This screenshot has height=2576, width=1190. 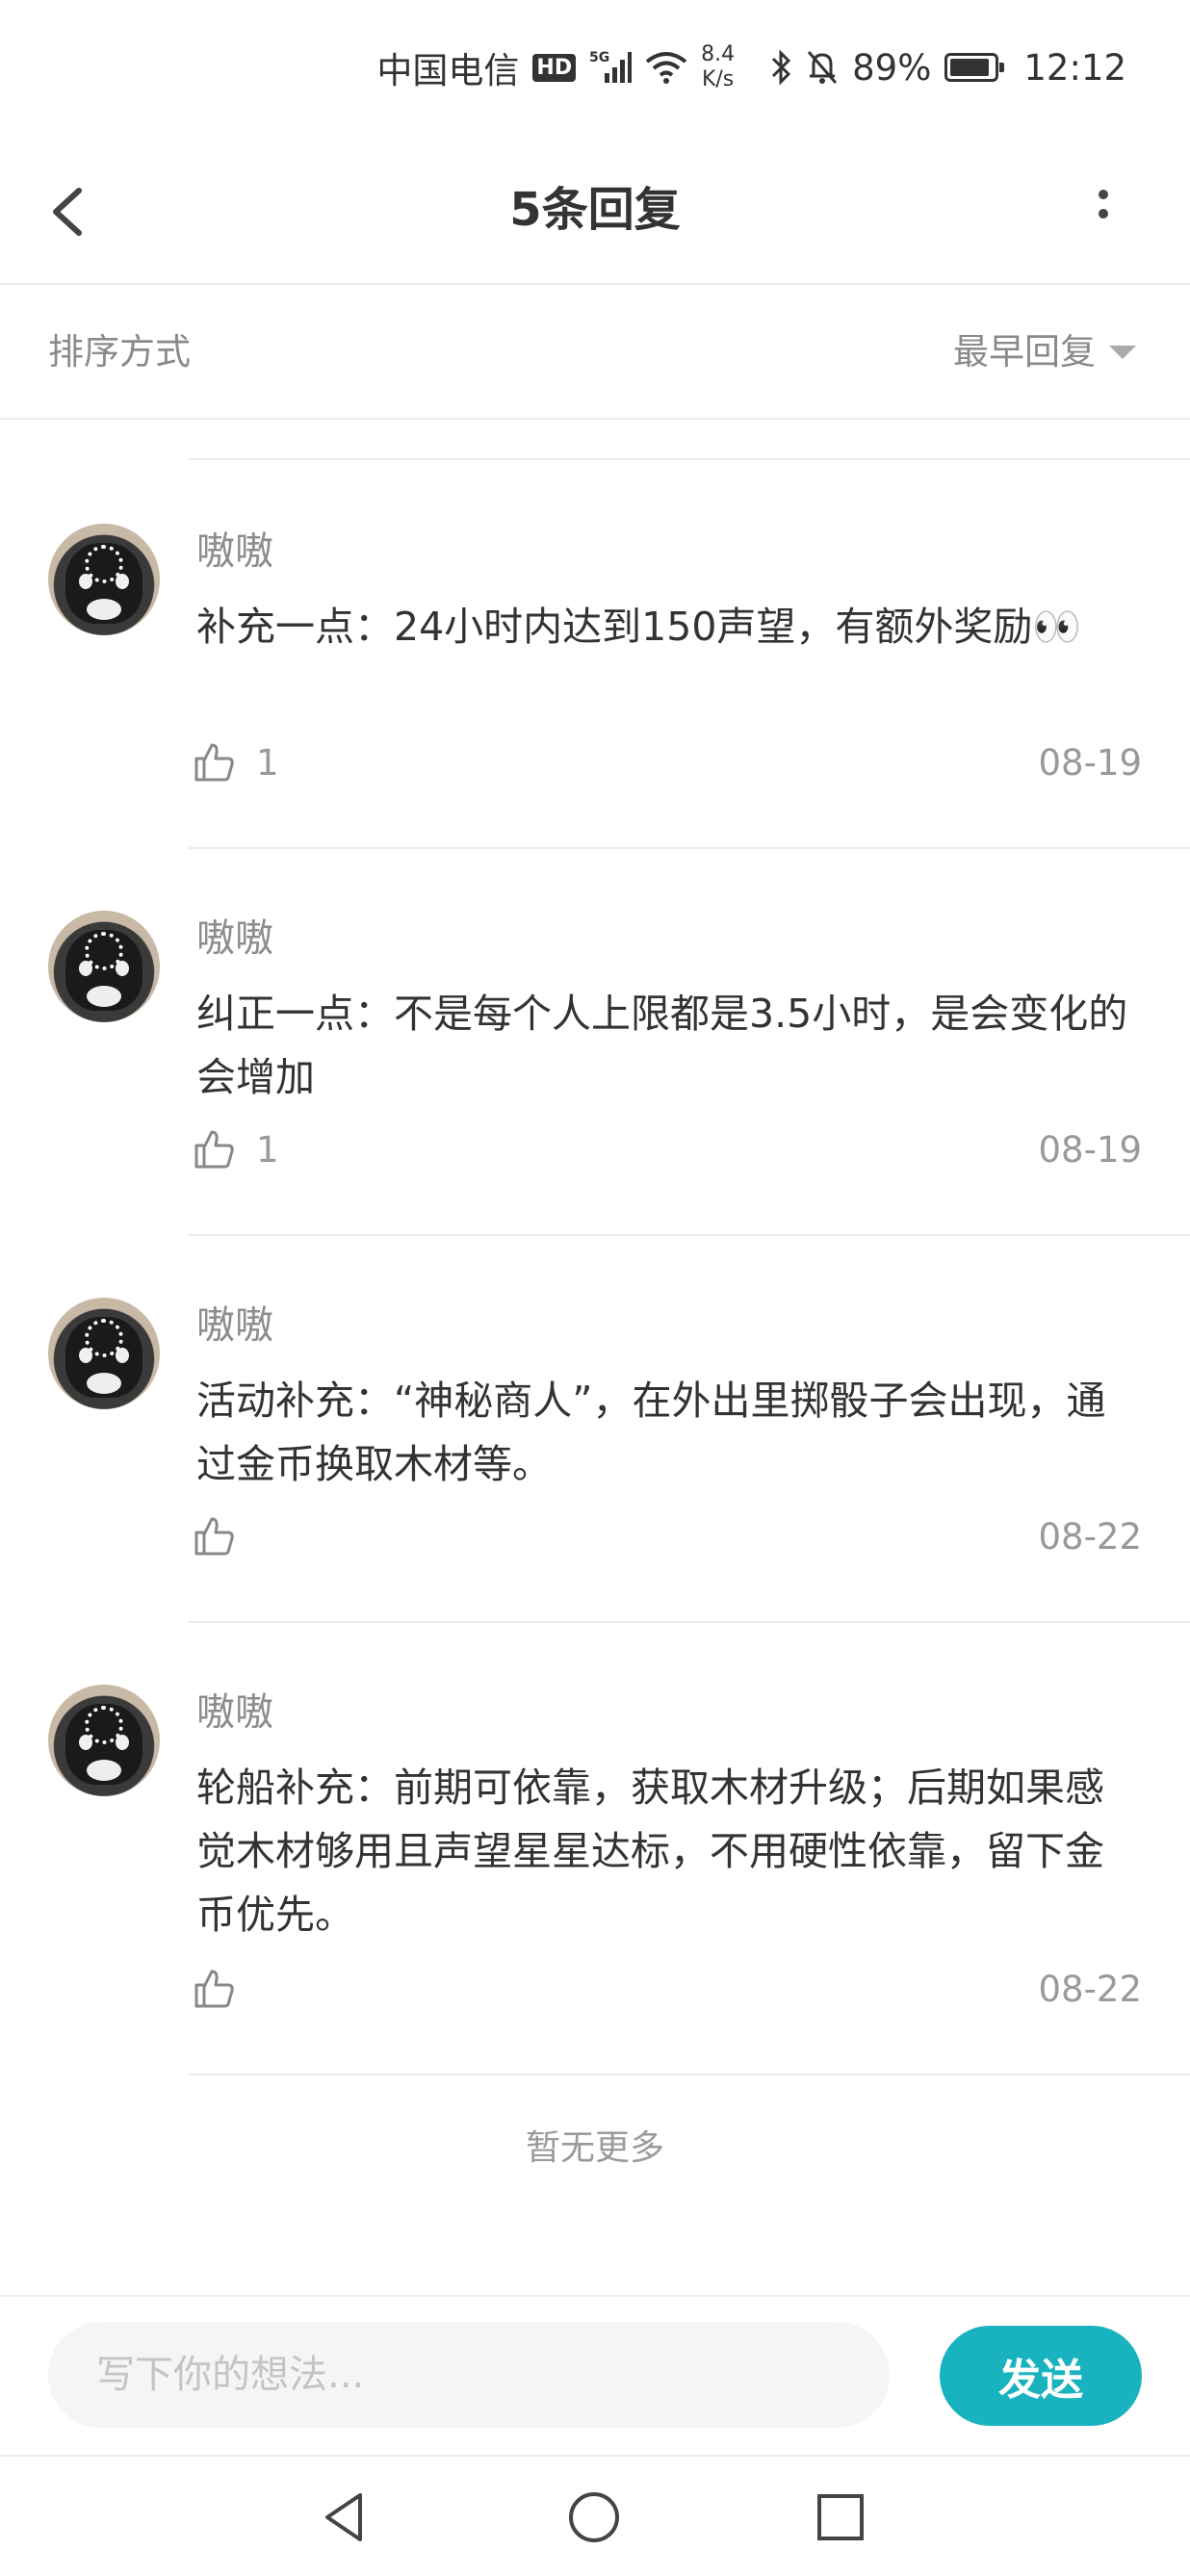 I want to click on caret-down-icon, so click(x=1123, y=352).